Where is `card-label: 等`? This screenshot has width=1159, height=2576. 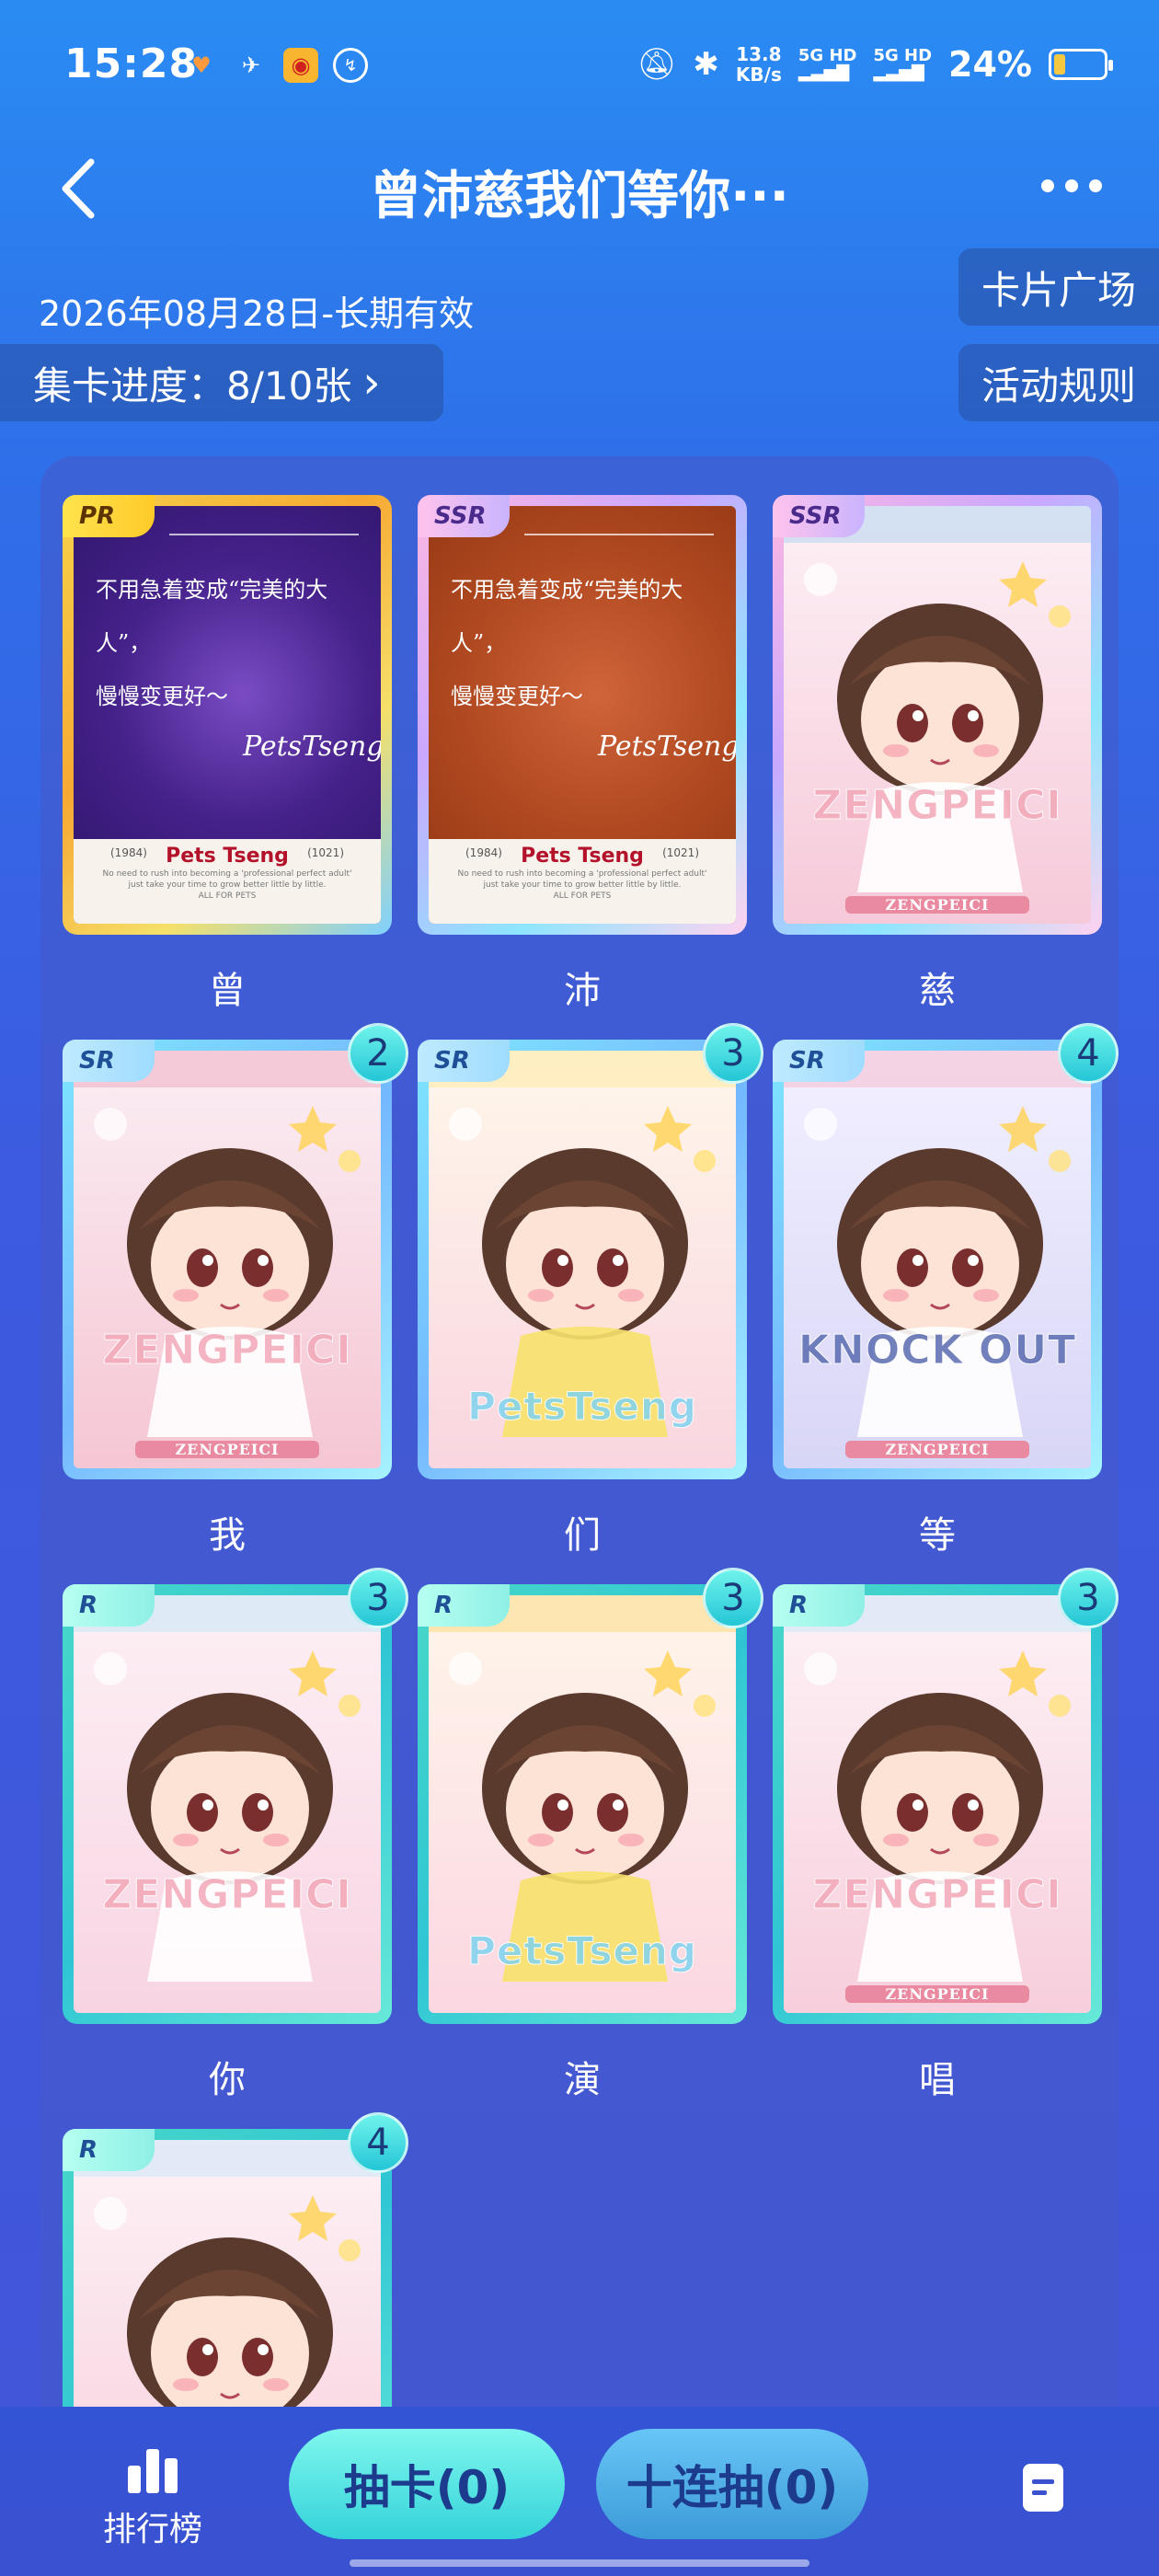 card-label: 等 is located at coordinates (937, 1535).